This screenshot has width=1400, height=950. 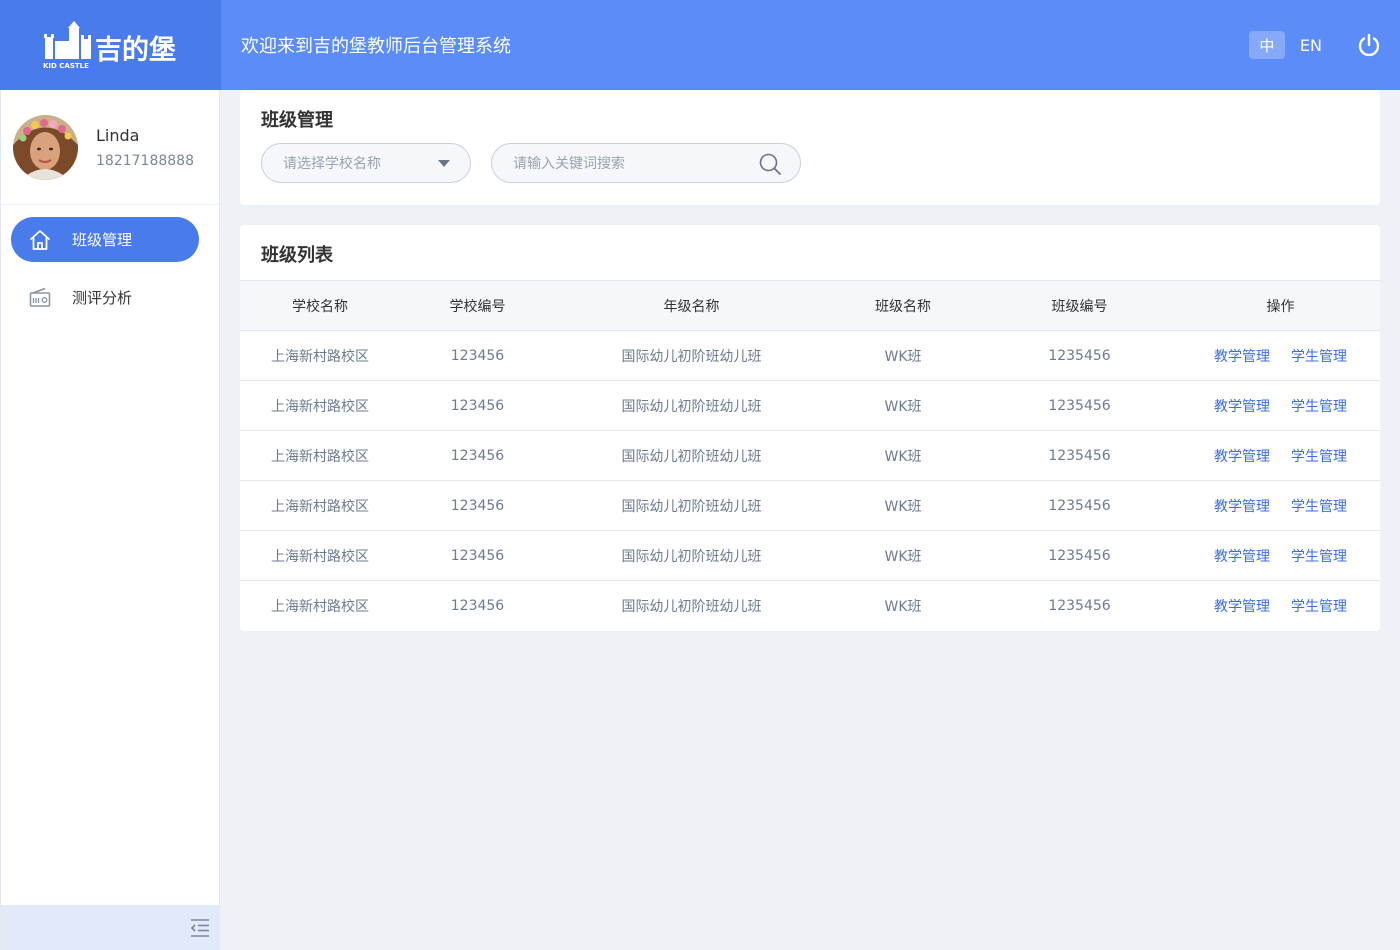 I want to click on logo-text: 吉的堡, so click(x=135, y=50).